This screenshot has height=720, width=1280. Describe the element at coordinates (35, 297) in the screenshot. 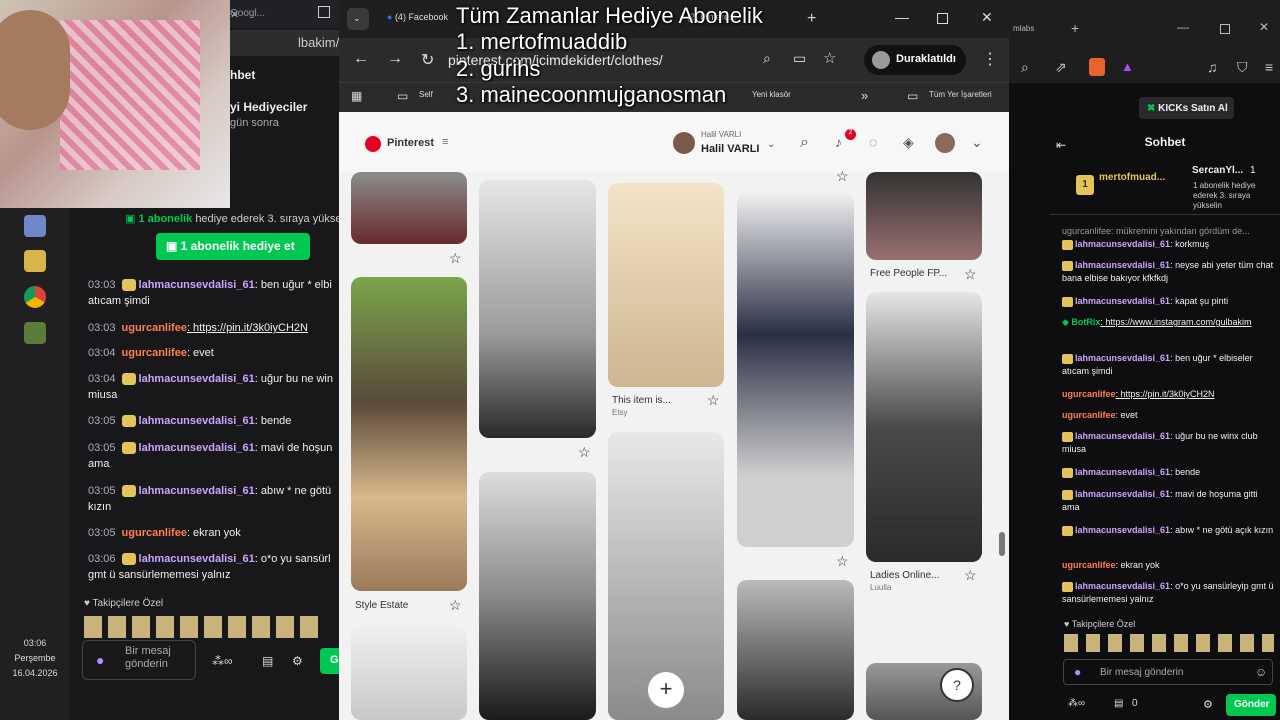

I see `chrome-icon` at that location.